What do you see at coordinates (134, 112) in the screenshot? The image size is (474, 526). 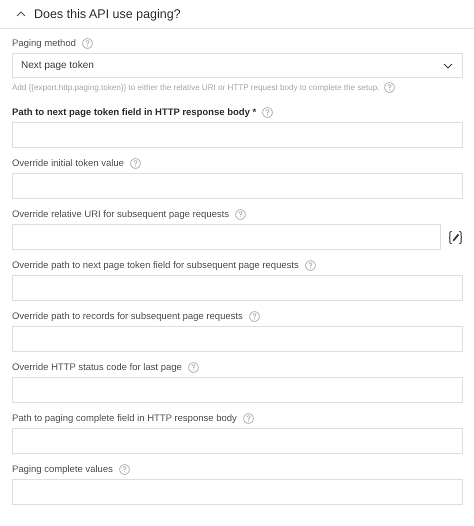 I see `field-label: Path to next page token field in HTTP response body *` at bounding box center [134, 112].